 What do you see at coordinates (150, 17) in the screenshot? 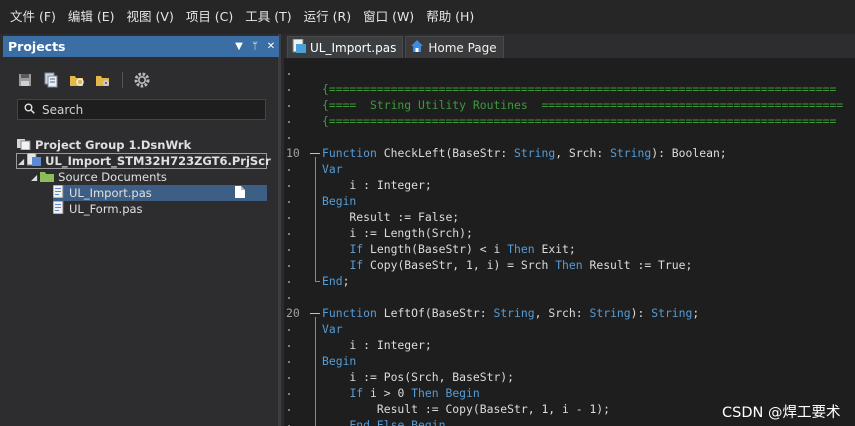
I see `menu-view: 视图 (V)` at bounding box center [150, 17].